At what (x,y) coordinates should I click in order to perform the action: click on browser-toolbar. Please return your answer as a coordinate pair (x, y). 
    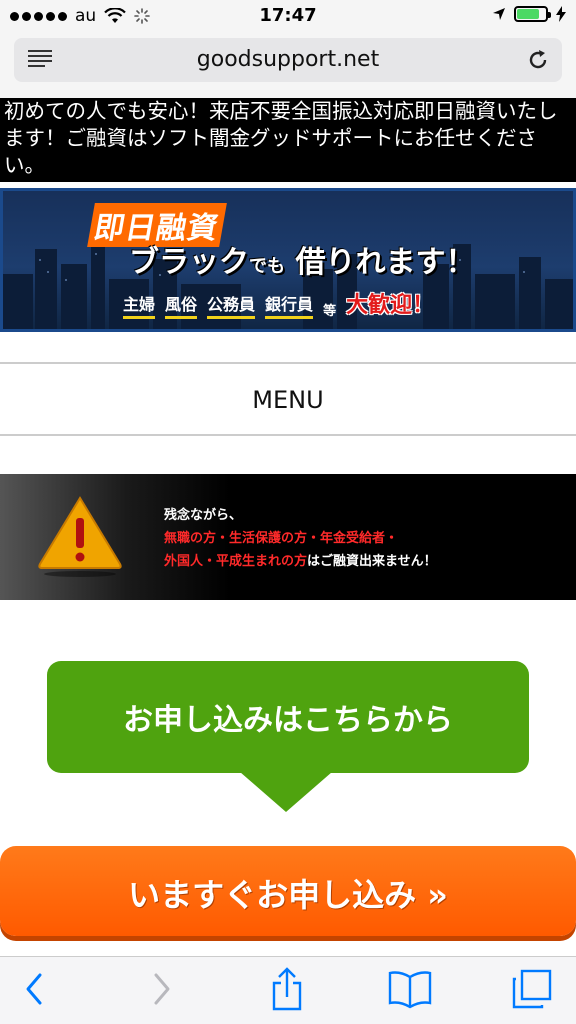
    Looking at the image, I should click on (288, 990).